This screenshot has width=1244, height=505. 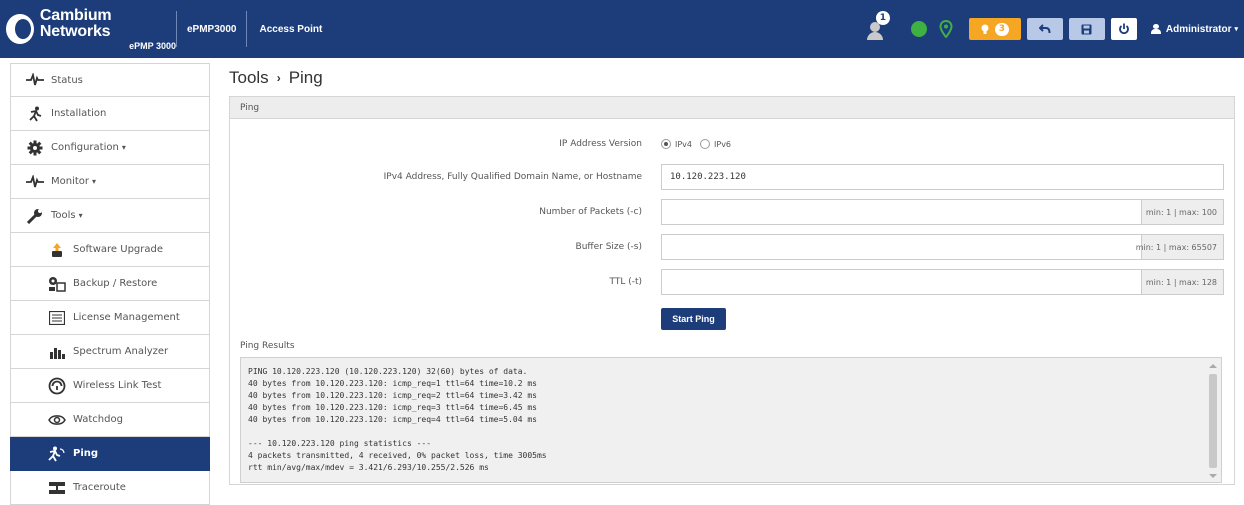 What do you see at coordinates (684, 144) in the screenshot?
I see `ipv4-label: IPv4` at bounding box center [684, 144].